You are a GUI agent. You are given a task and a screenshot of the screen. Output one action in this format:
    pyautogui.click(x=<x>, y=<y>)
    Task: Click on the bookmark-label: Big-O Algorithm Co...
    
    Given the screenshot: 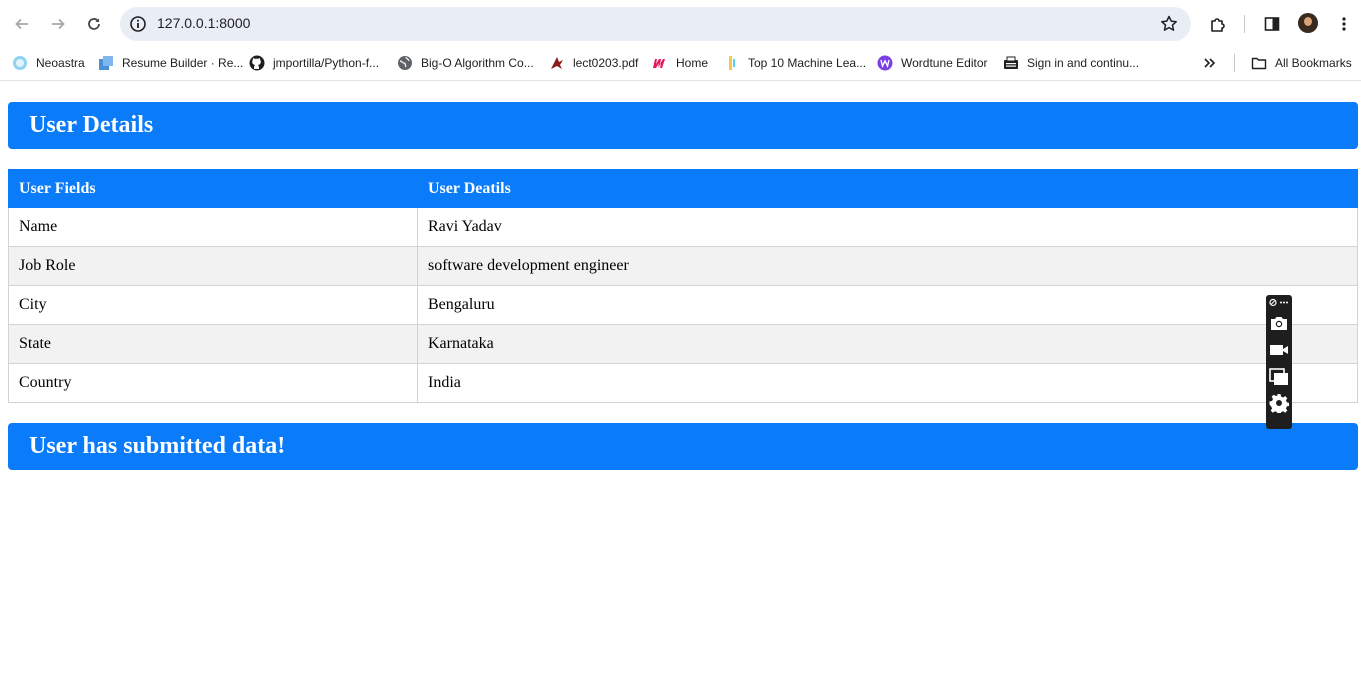 What is the action you would take?
    pyautogui.click(x=477, y=63)
    